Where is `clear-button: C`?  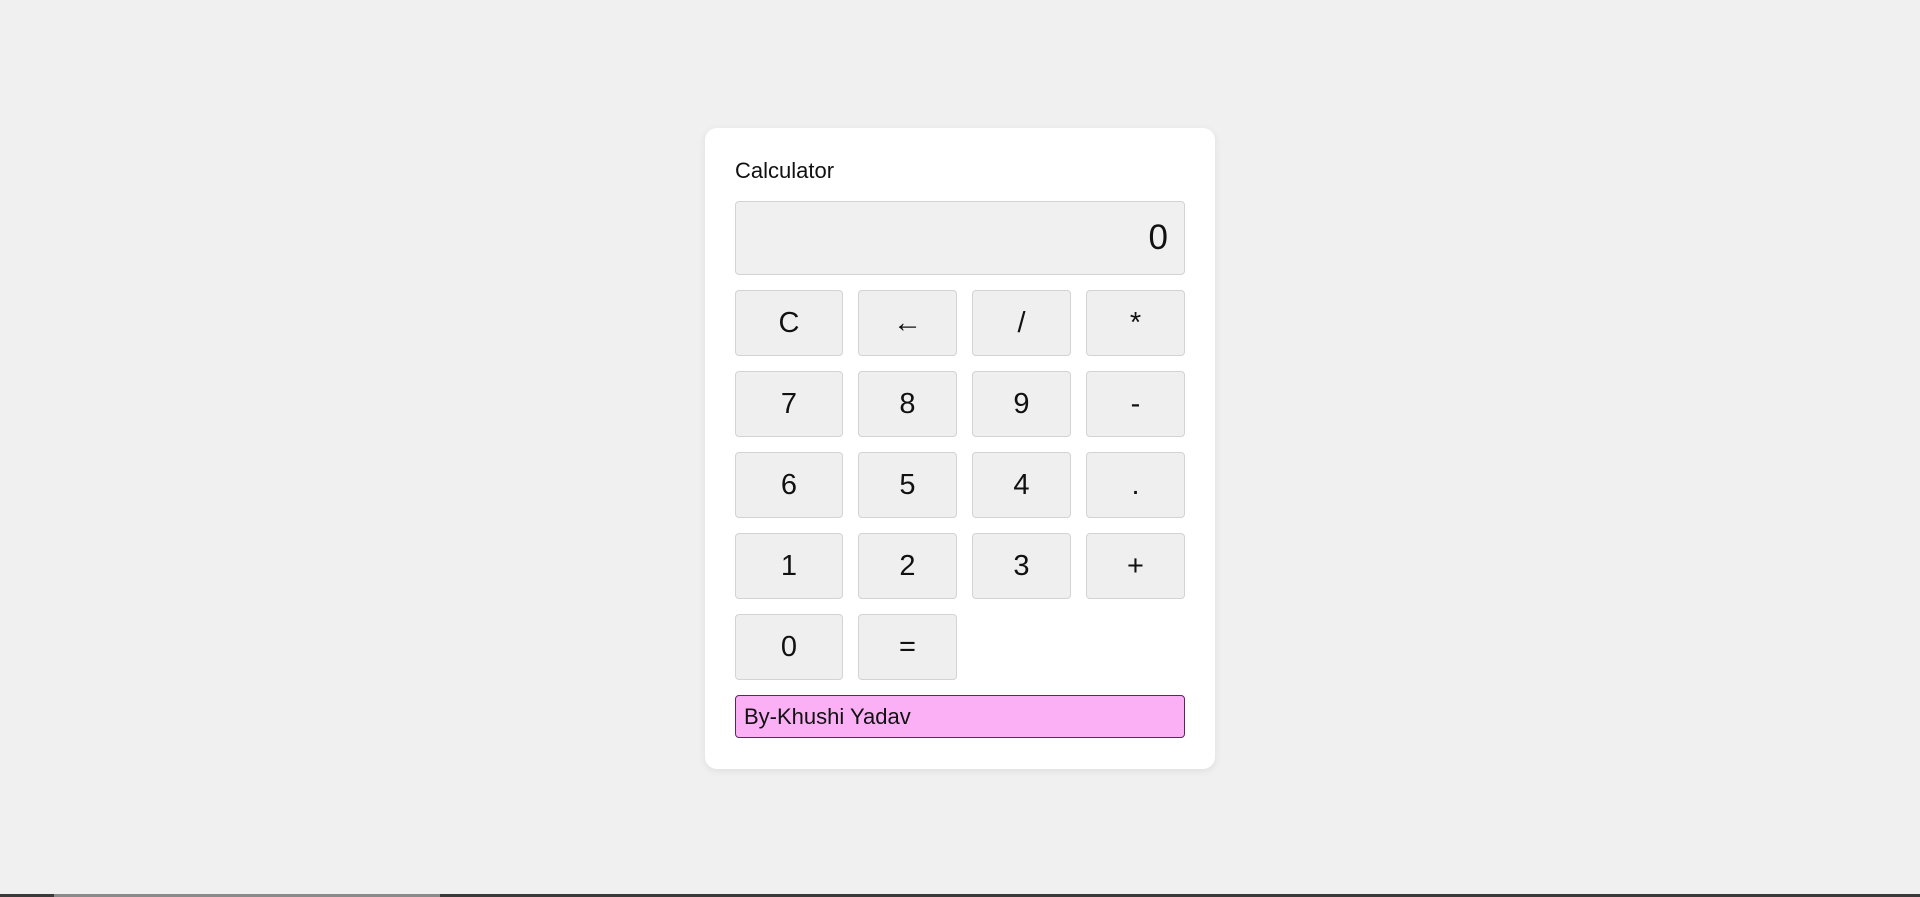 clear-button: C is located at coordinates (789, 323).